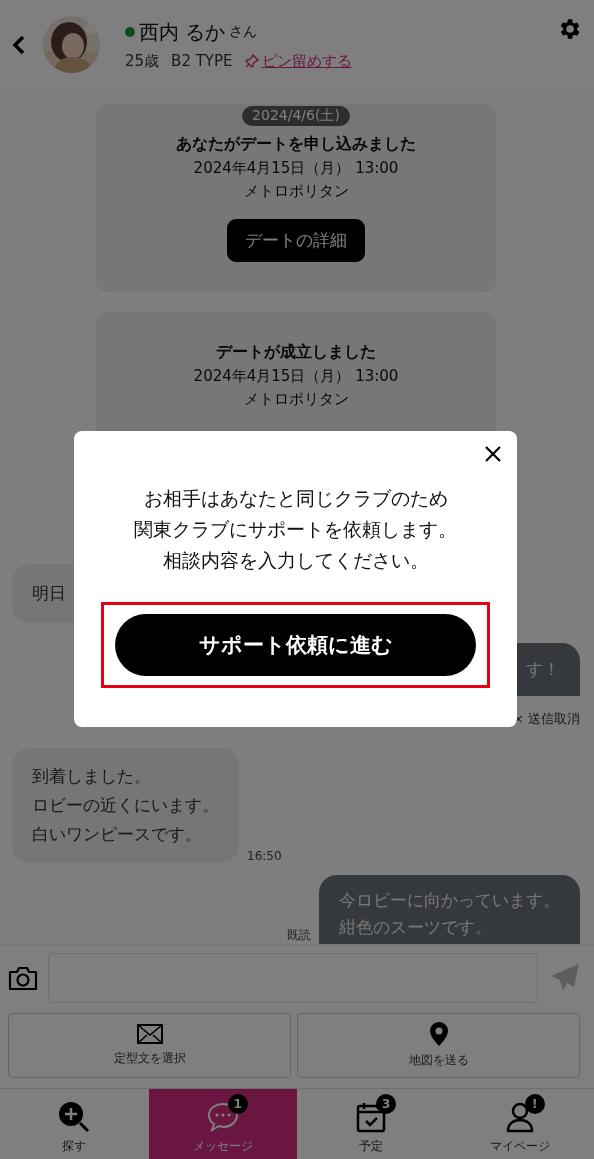  I want to click on card-title: あなたがデートを申し込みました, so click(296, 144).